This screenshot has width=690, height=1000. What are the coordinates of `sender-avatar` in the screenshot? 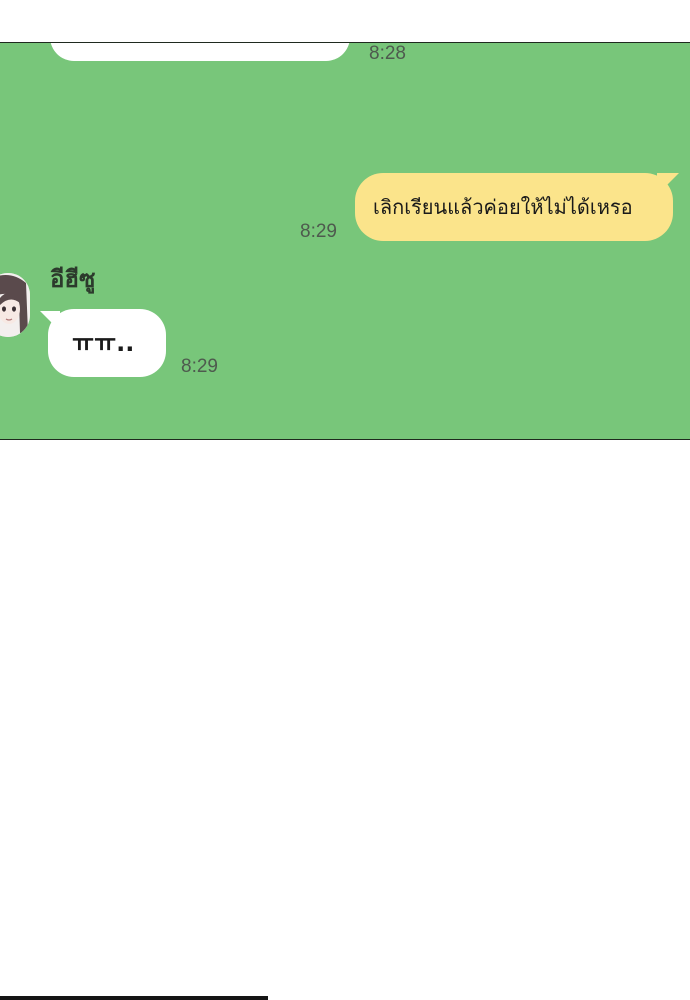 It's located at (15, 305).